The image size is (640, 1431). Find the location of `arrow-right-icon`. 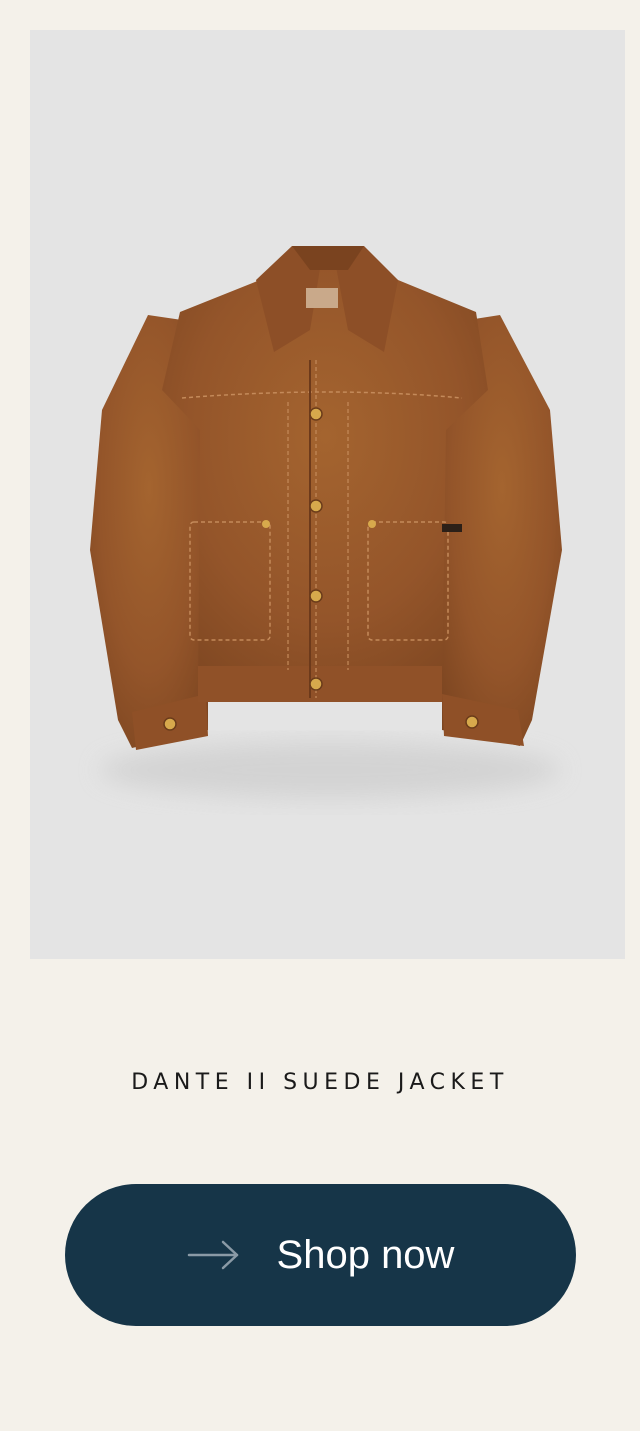

arrow-right-icon is located at coordinates (214, 1255).